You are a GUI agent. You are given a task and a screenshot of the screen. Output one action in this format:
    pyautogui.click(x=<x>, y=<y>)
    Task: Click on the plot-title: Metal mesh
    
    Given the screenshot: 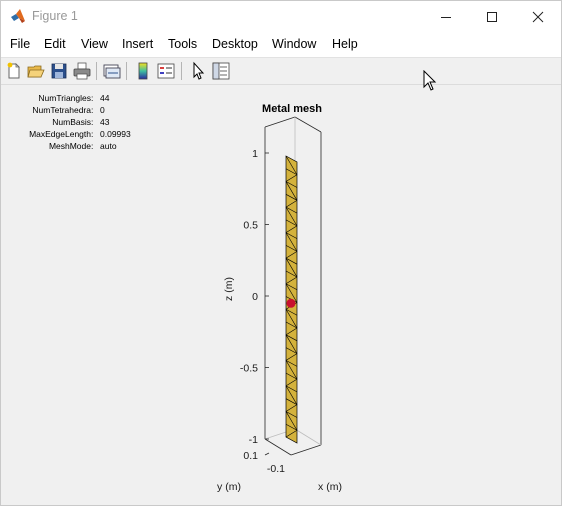 What is the action you would take?
    pyautogui.click(x=292, y=109)
    